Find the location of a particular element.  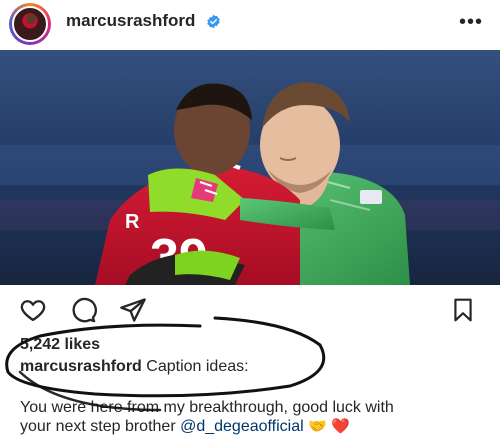

likes-count: 5,242 likes is located at coordinates (60, 345).